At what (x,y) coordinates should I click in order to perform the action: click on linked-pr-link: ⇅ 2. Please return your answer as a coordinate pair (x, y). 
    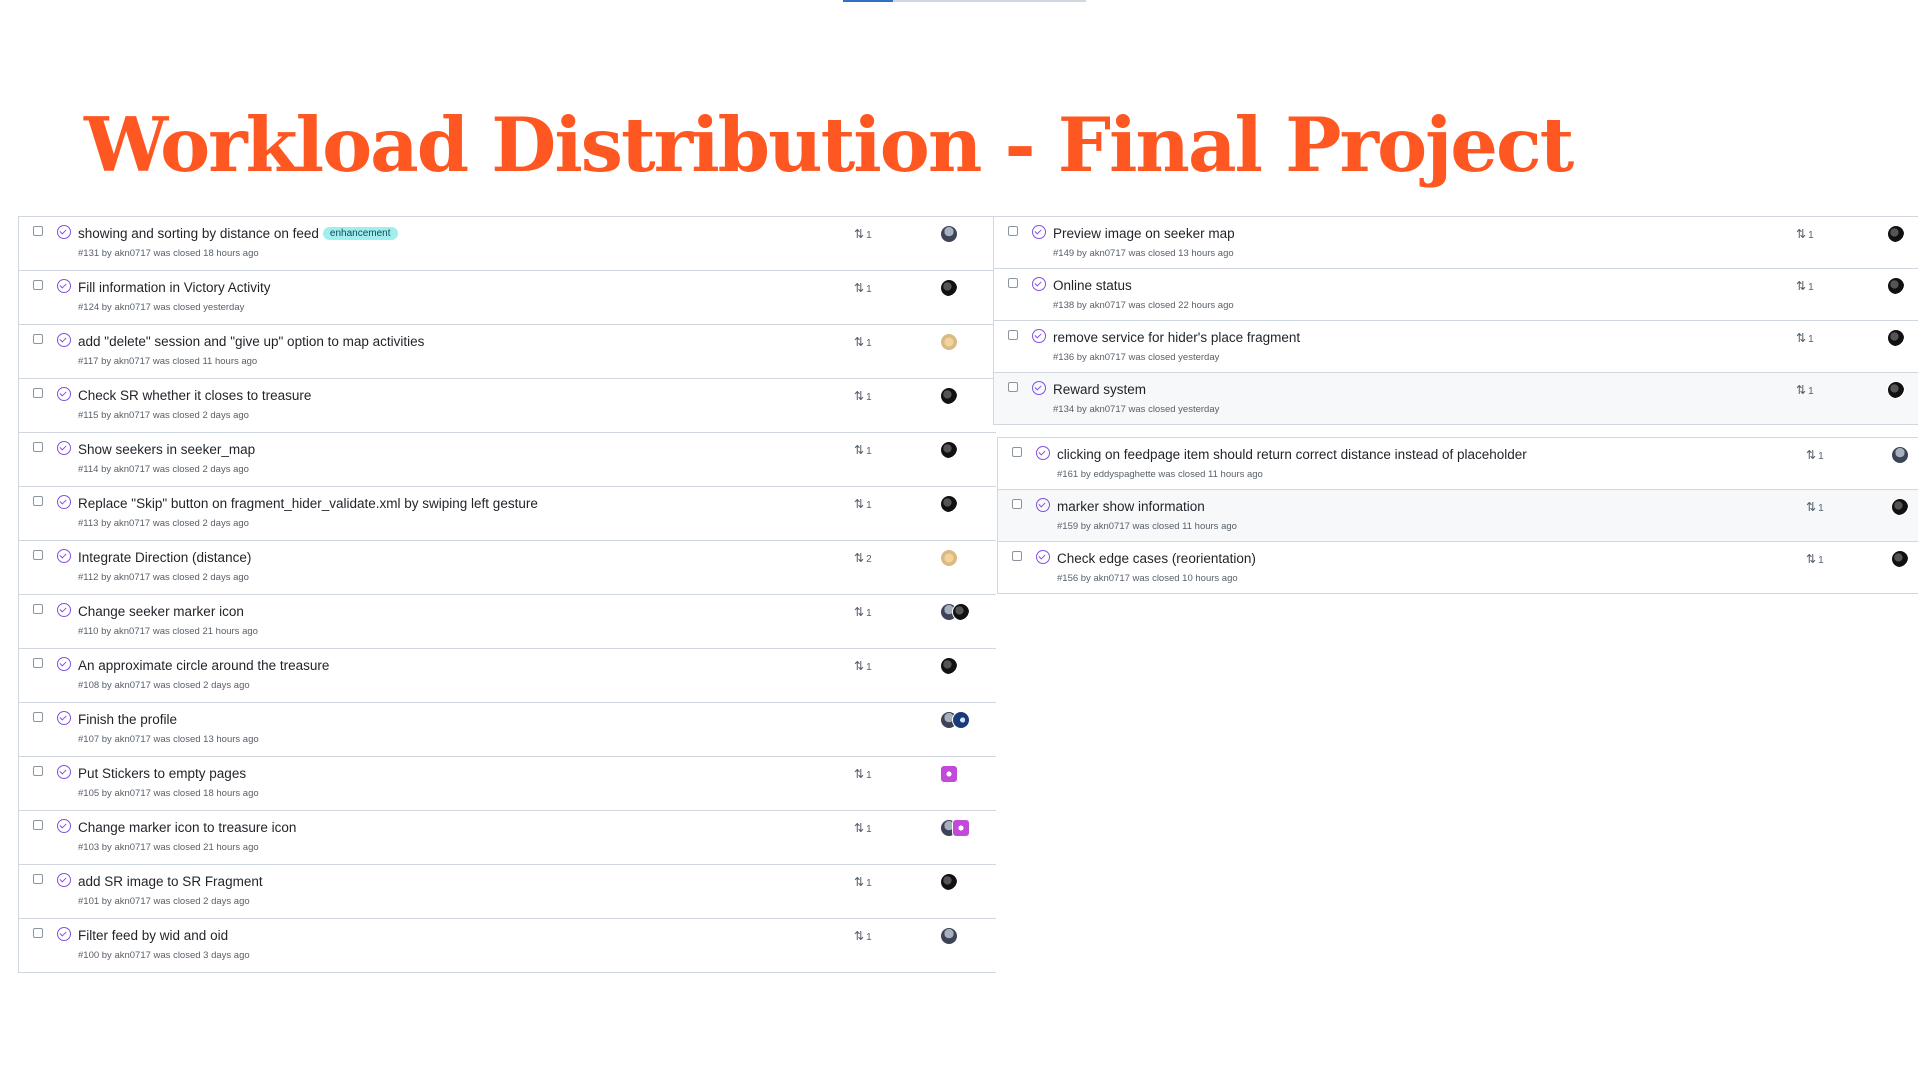
    Looking at the image, I should click on (863, 558).